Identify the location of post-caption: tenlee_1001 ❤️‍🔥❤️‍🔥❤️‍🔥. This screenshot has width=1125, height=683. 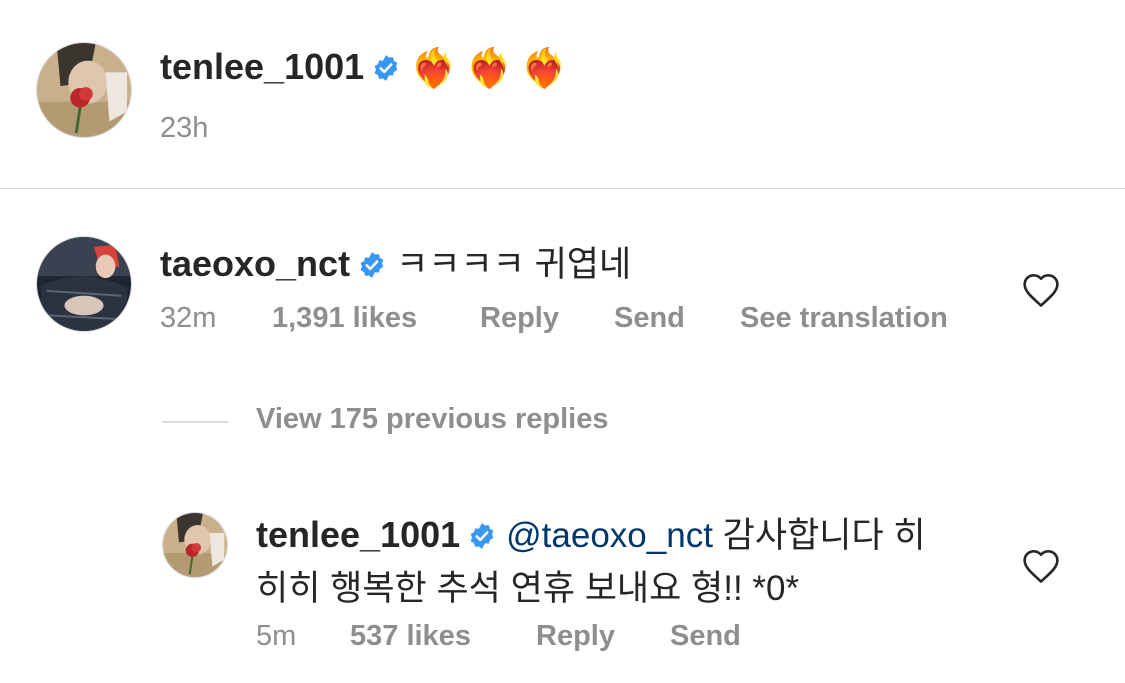
(368, 68).